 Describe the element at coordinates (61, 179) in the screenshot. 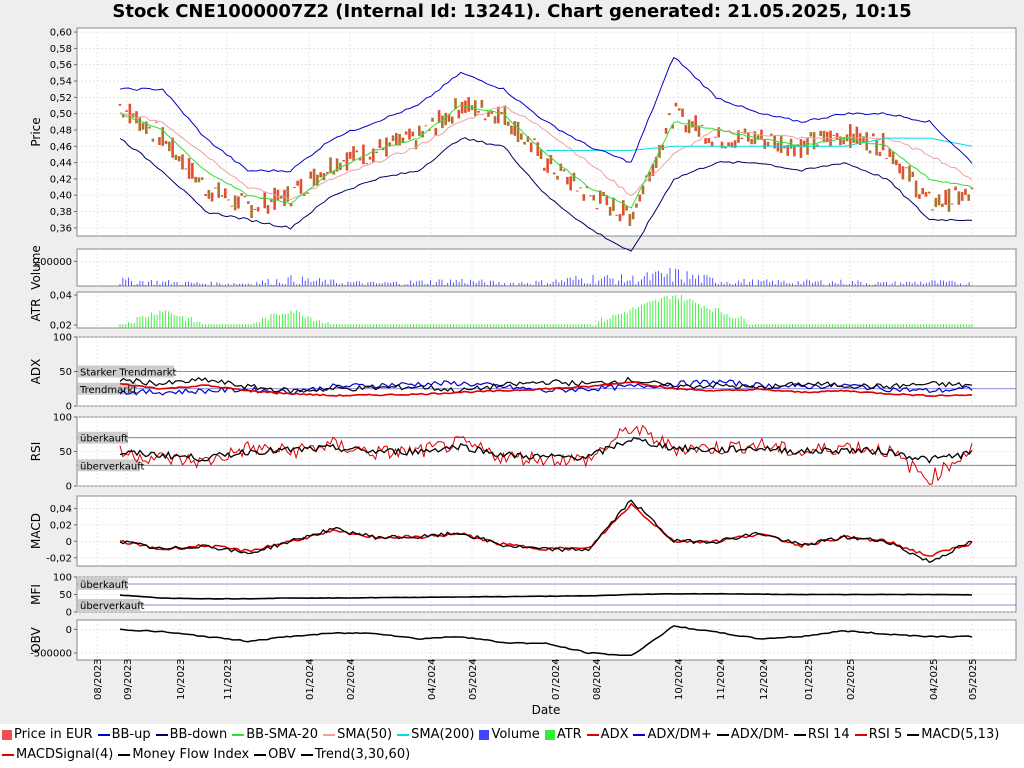

I see `price-y-tick-label: 0,42` at that location.